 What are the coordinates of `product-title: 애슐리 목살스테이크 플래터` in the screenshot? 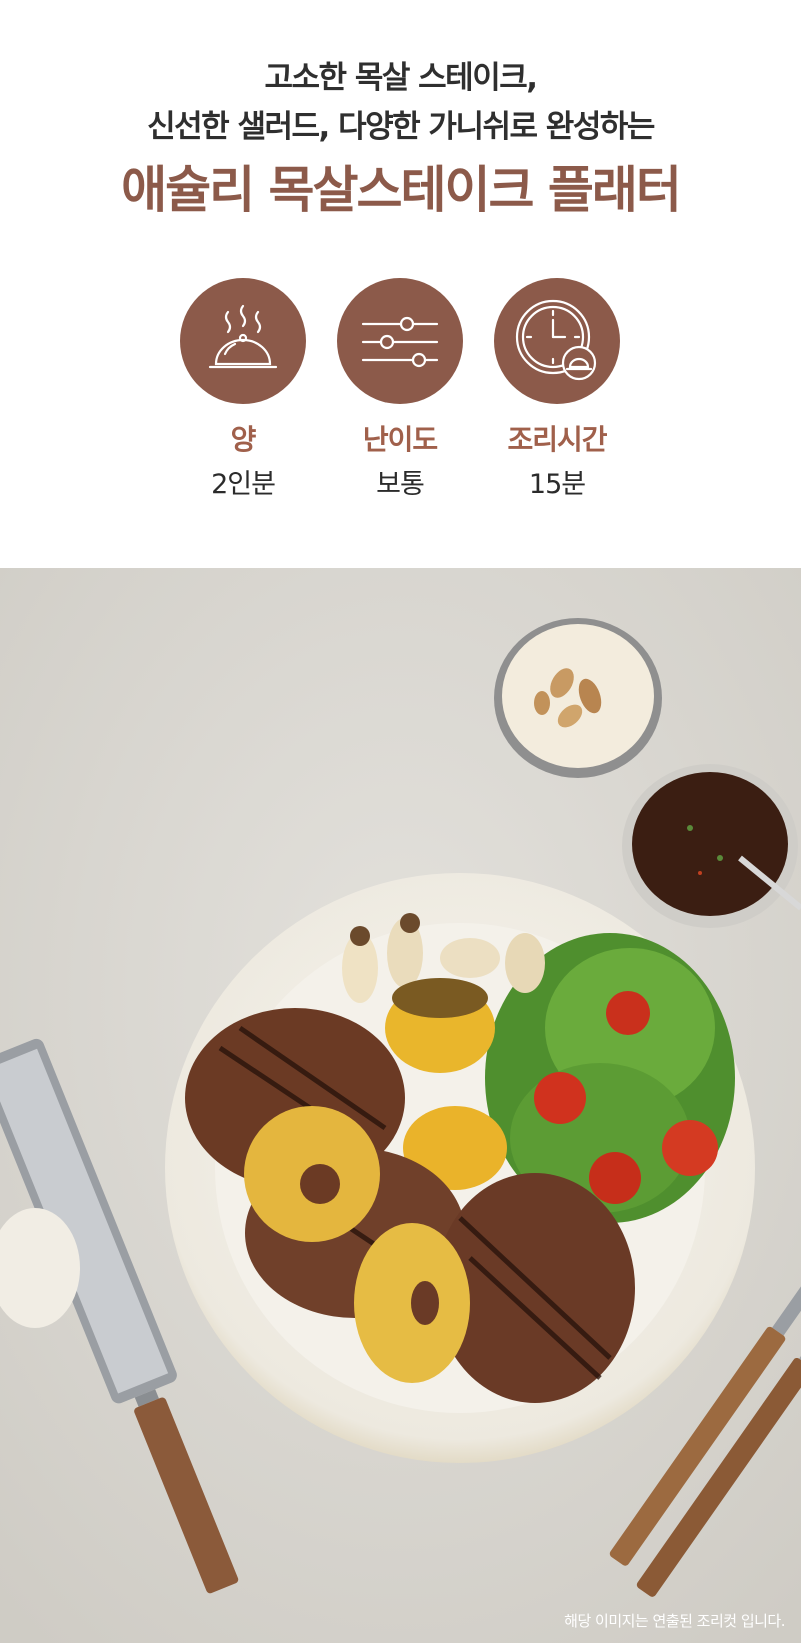 It's located at (401, 190).